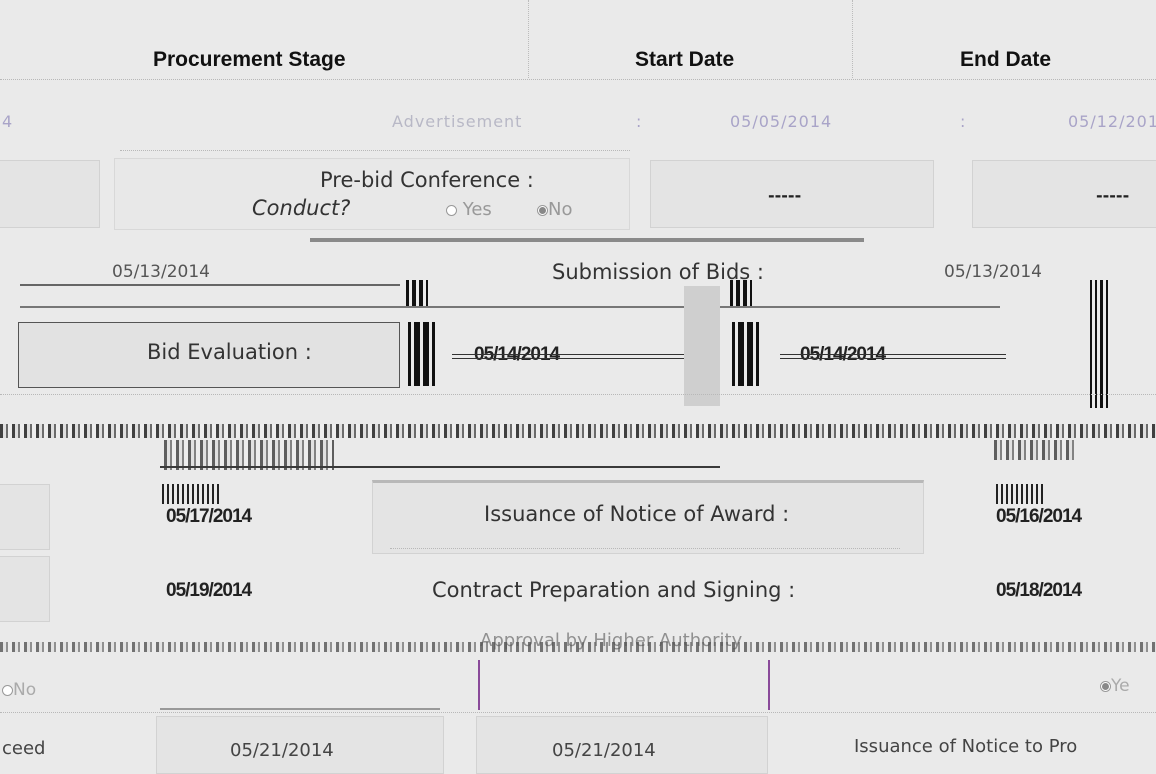 Image resolution: width=1156 pixels, height=774 pixels. Describe the element at coordinates (578, 394) in the screenshot. I see `evaluation-divider` at that location.